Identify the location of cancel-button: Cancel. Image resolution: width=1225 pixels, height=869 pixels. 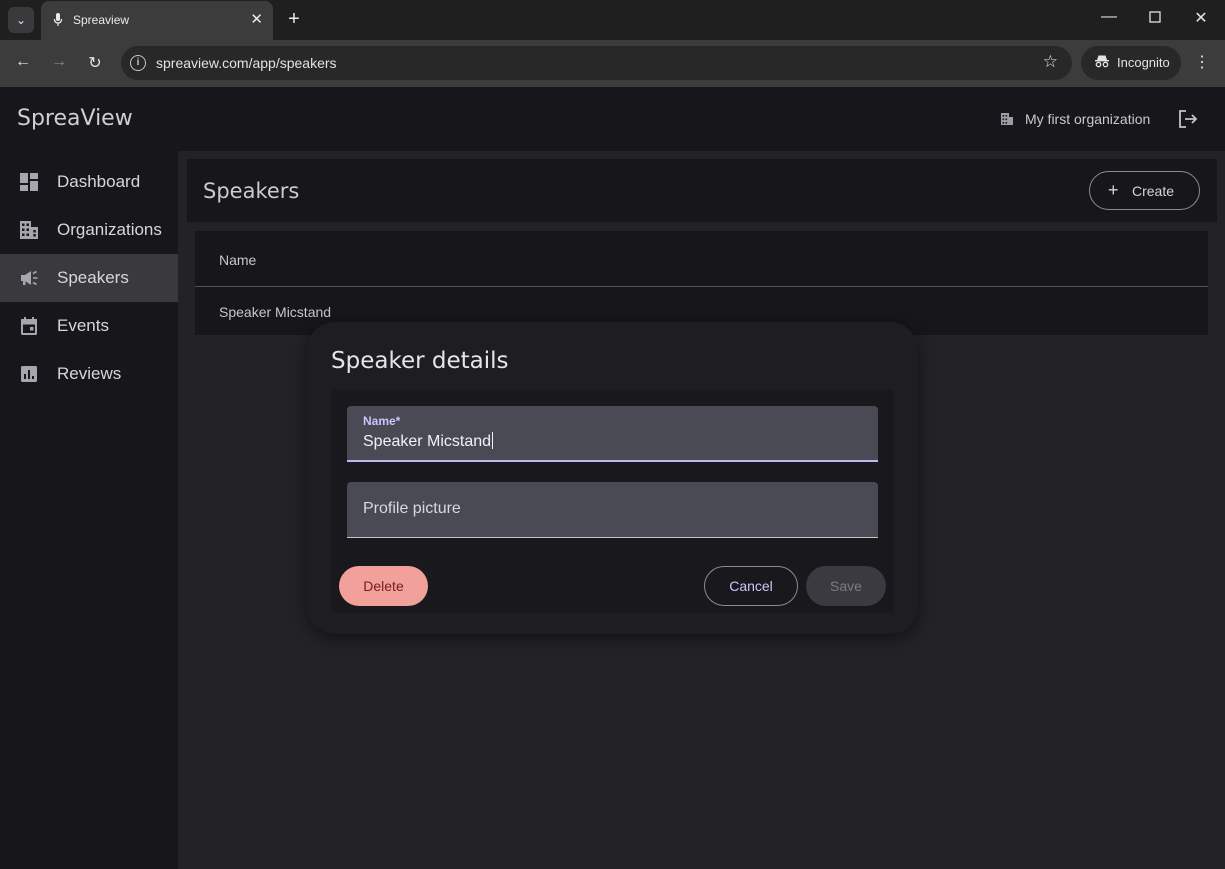
(751, 586).